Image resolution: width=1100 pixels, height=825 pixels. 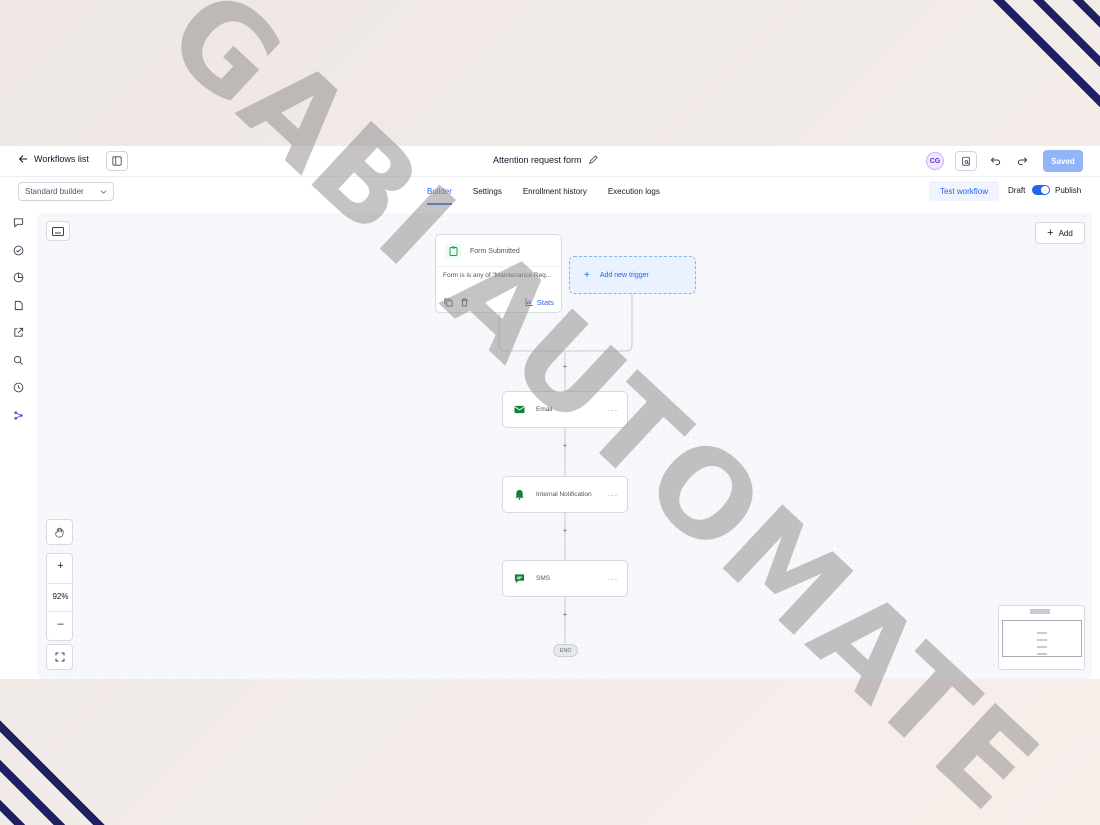 I want to click on stats-label: Stats, so click(x=545, y=302).